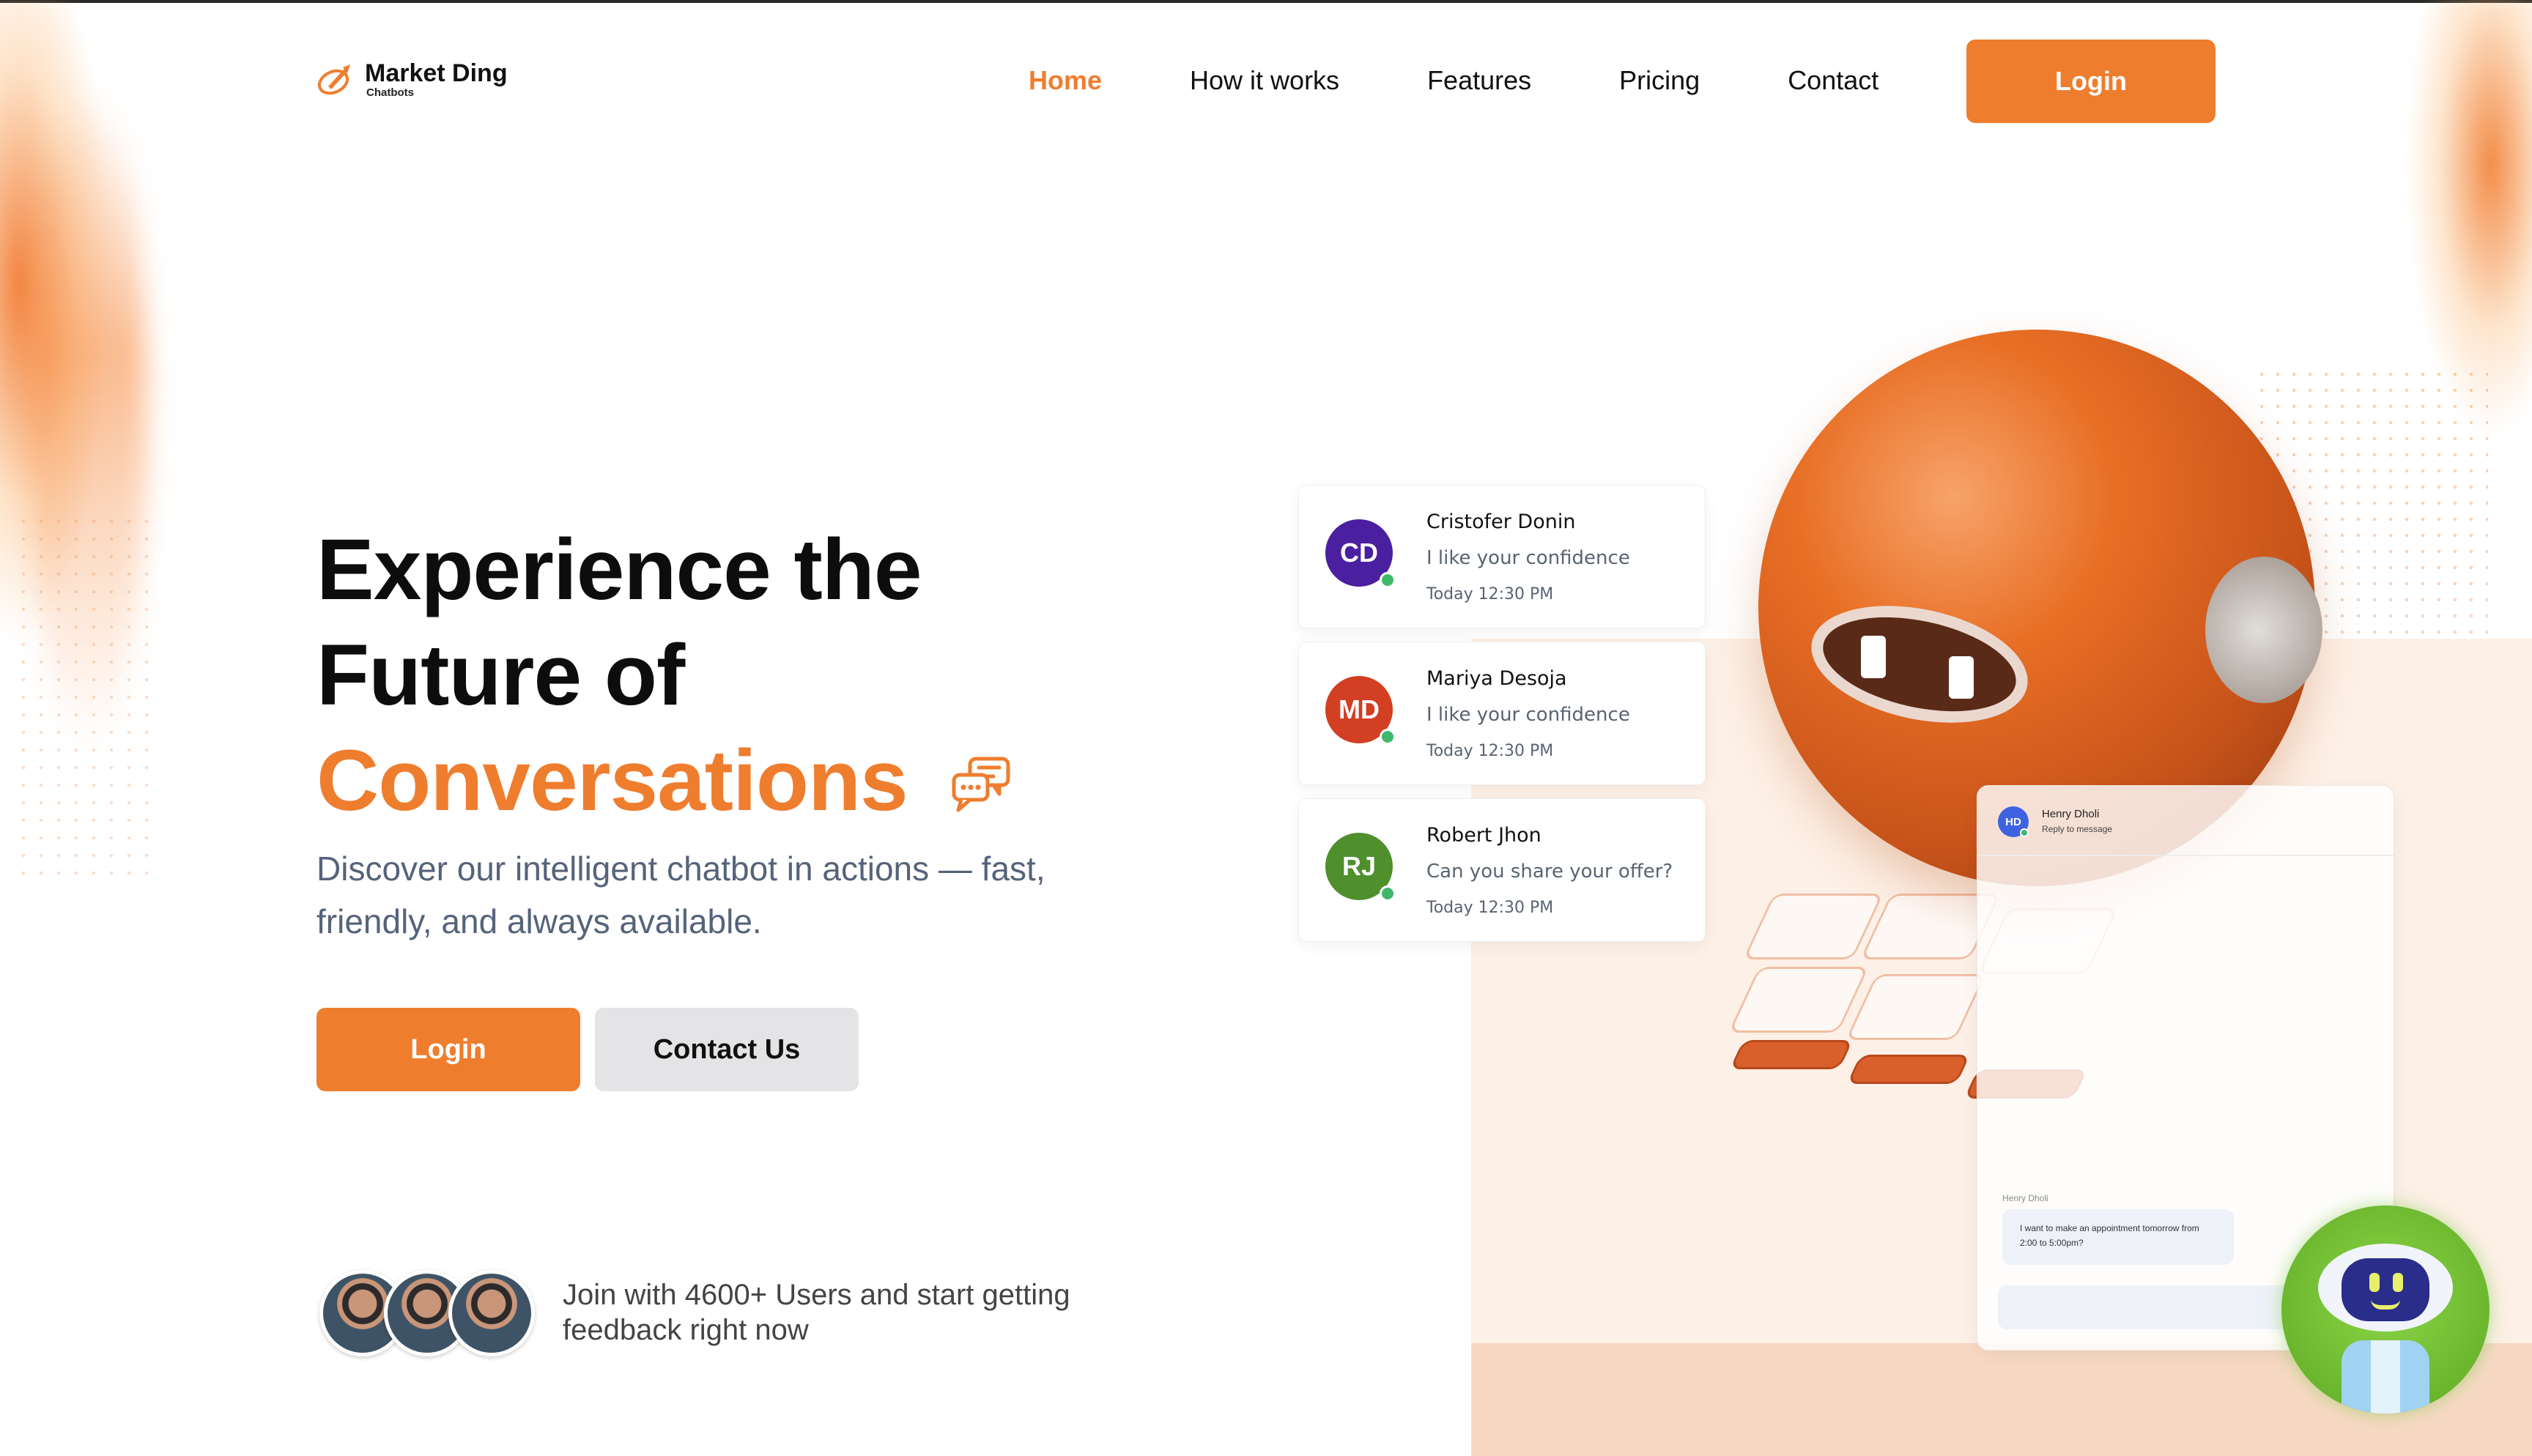 This screenshot has height=1456, width=2532. What do you see at coordinates (2385, 1377) in the screenshot?
I see `robot-body-stripe` at bounding box center [2385, 1377].